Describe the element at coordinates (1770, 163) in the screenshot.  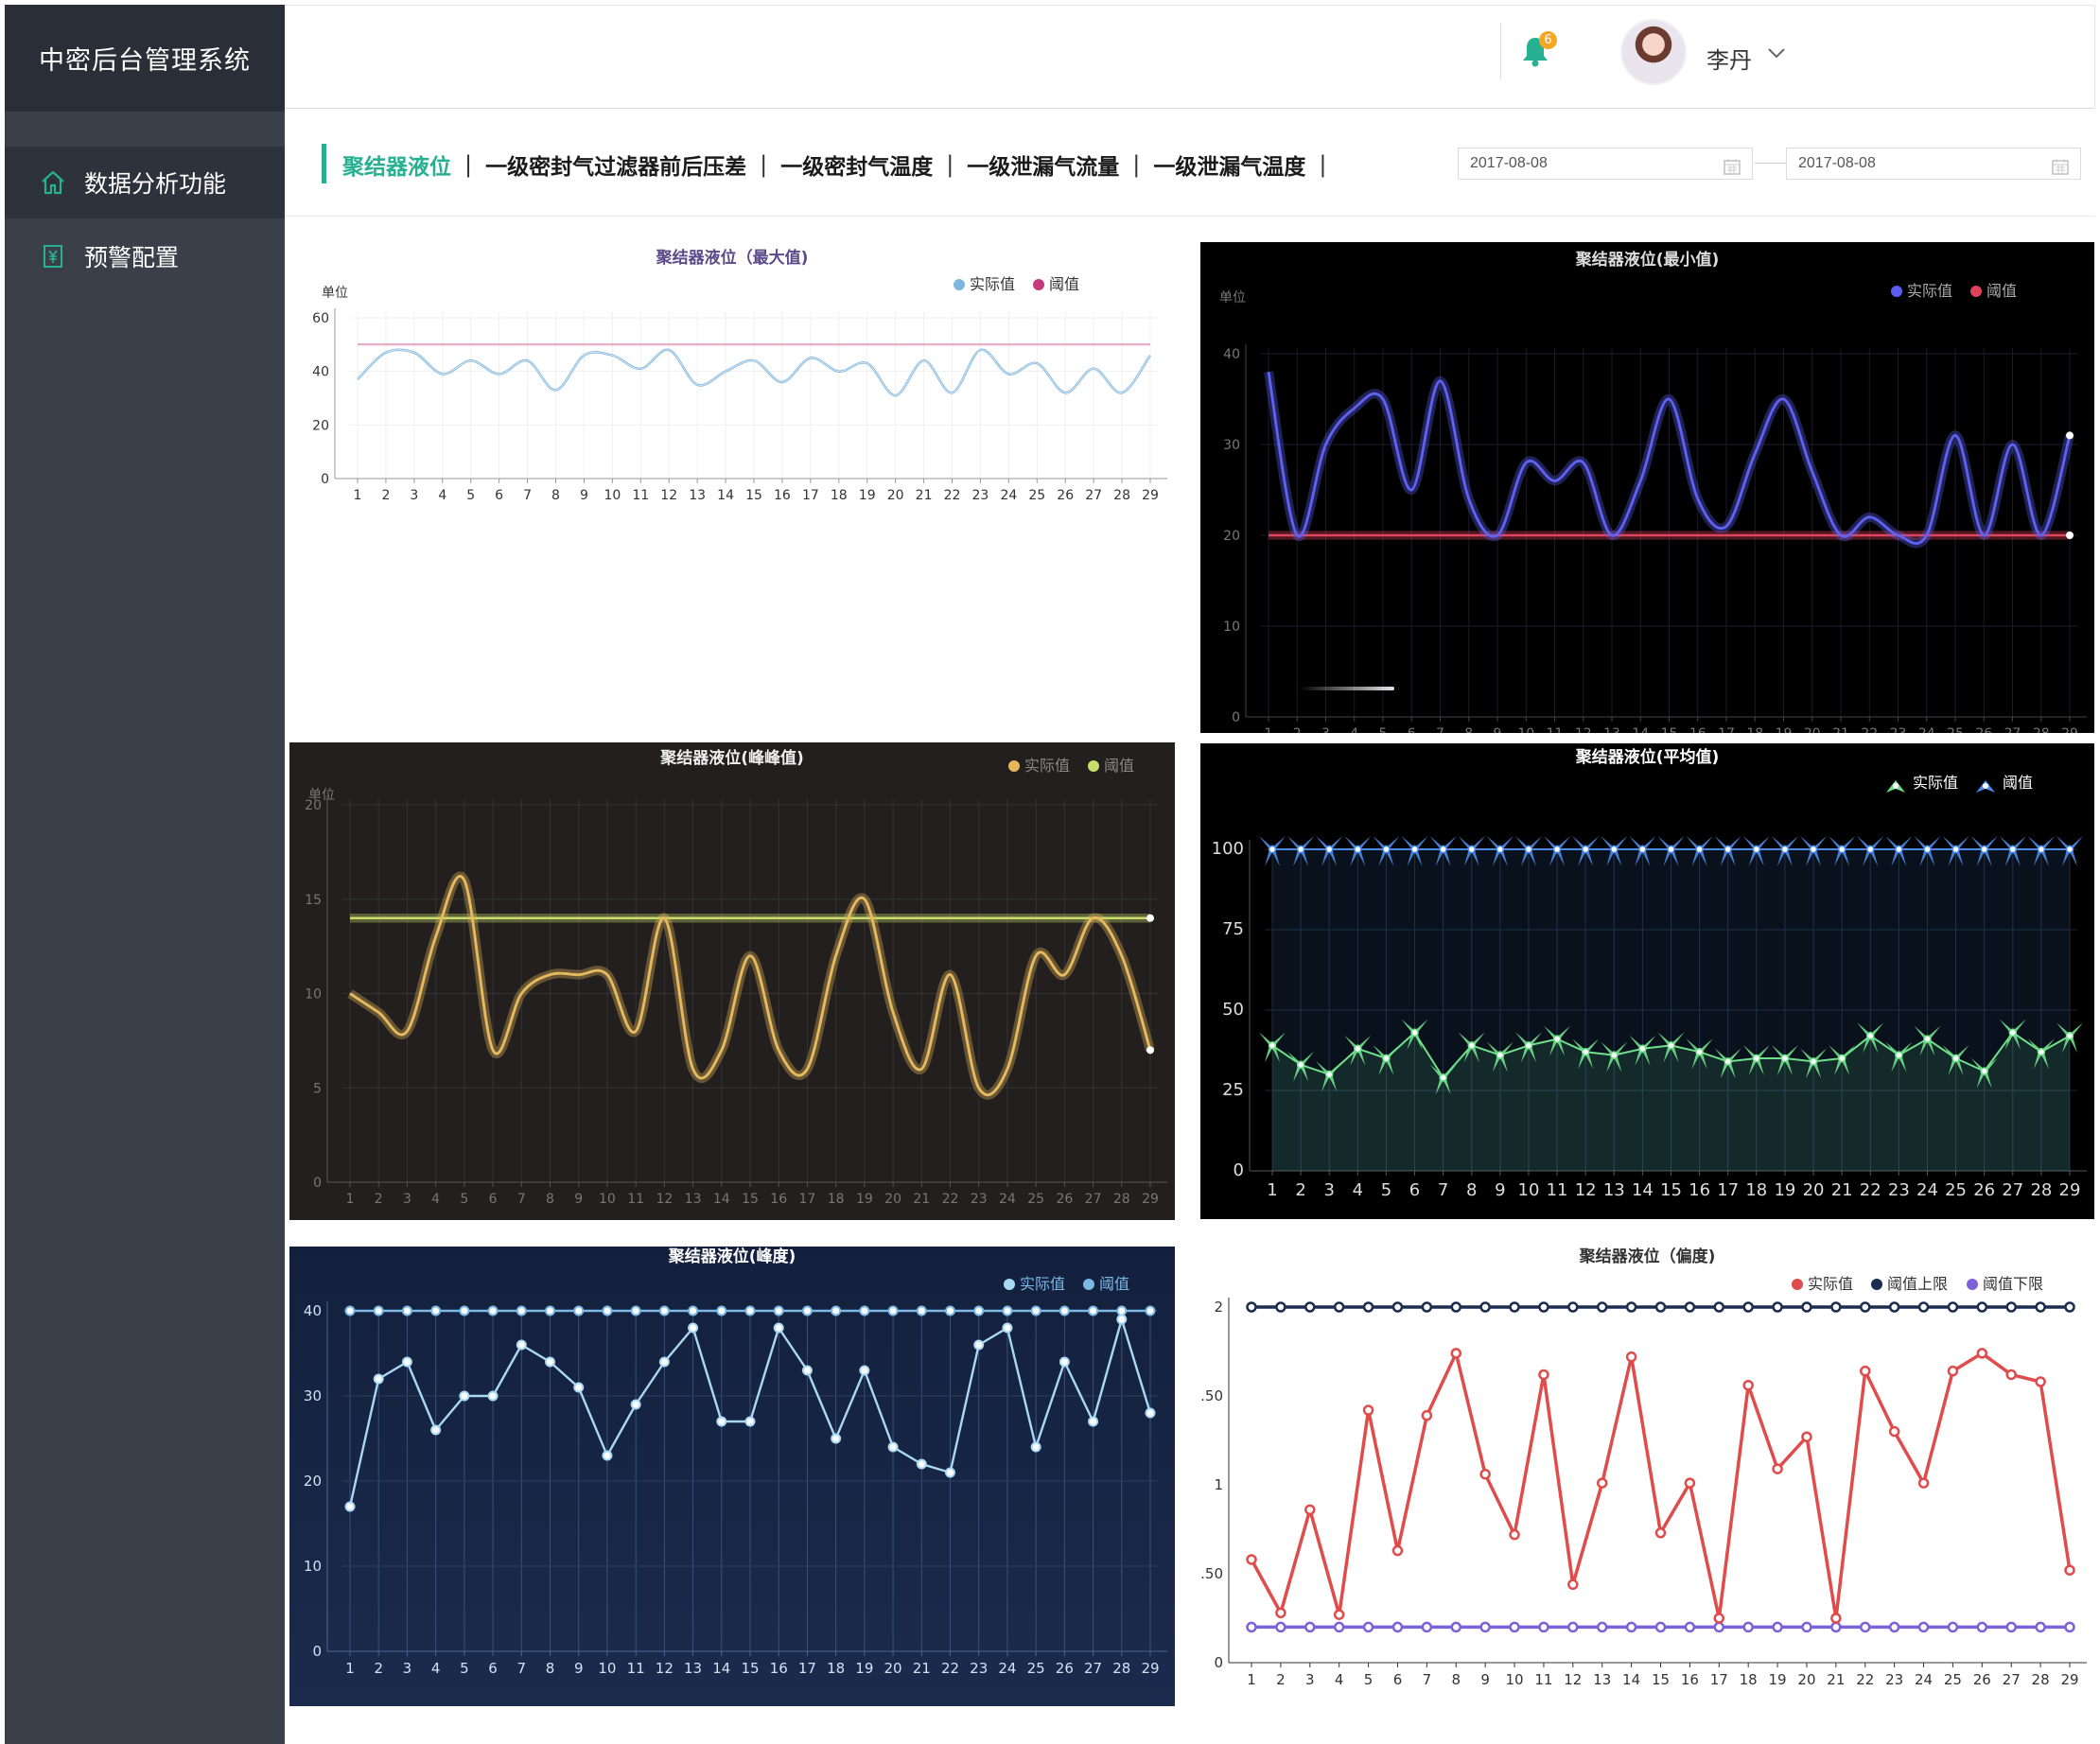
I see `date-range-separator` at that location.